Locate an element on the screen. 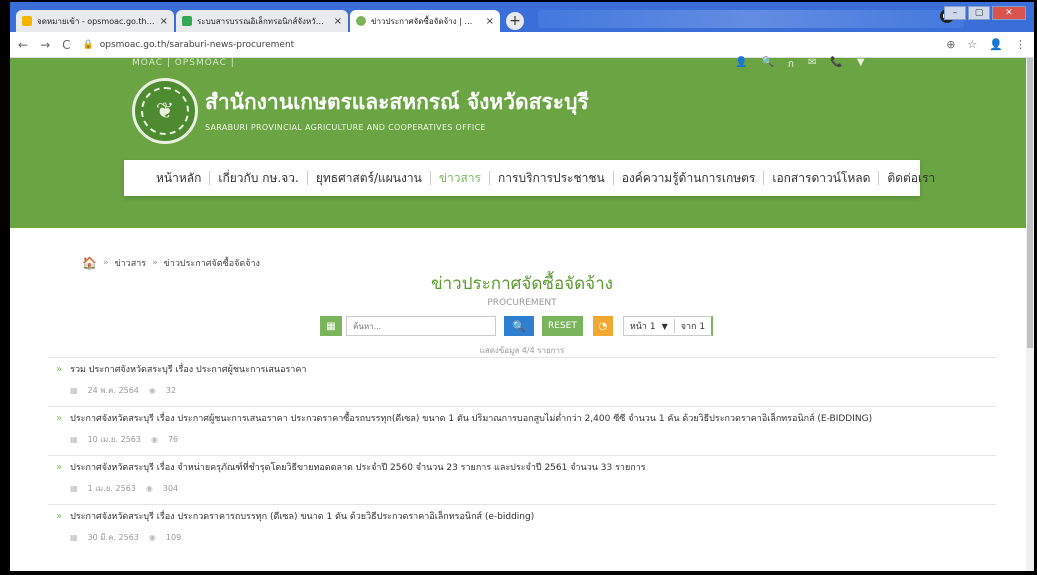  menu-icon: ⋮ is located at coordinates (1020, 44).